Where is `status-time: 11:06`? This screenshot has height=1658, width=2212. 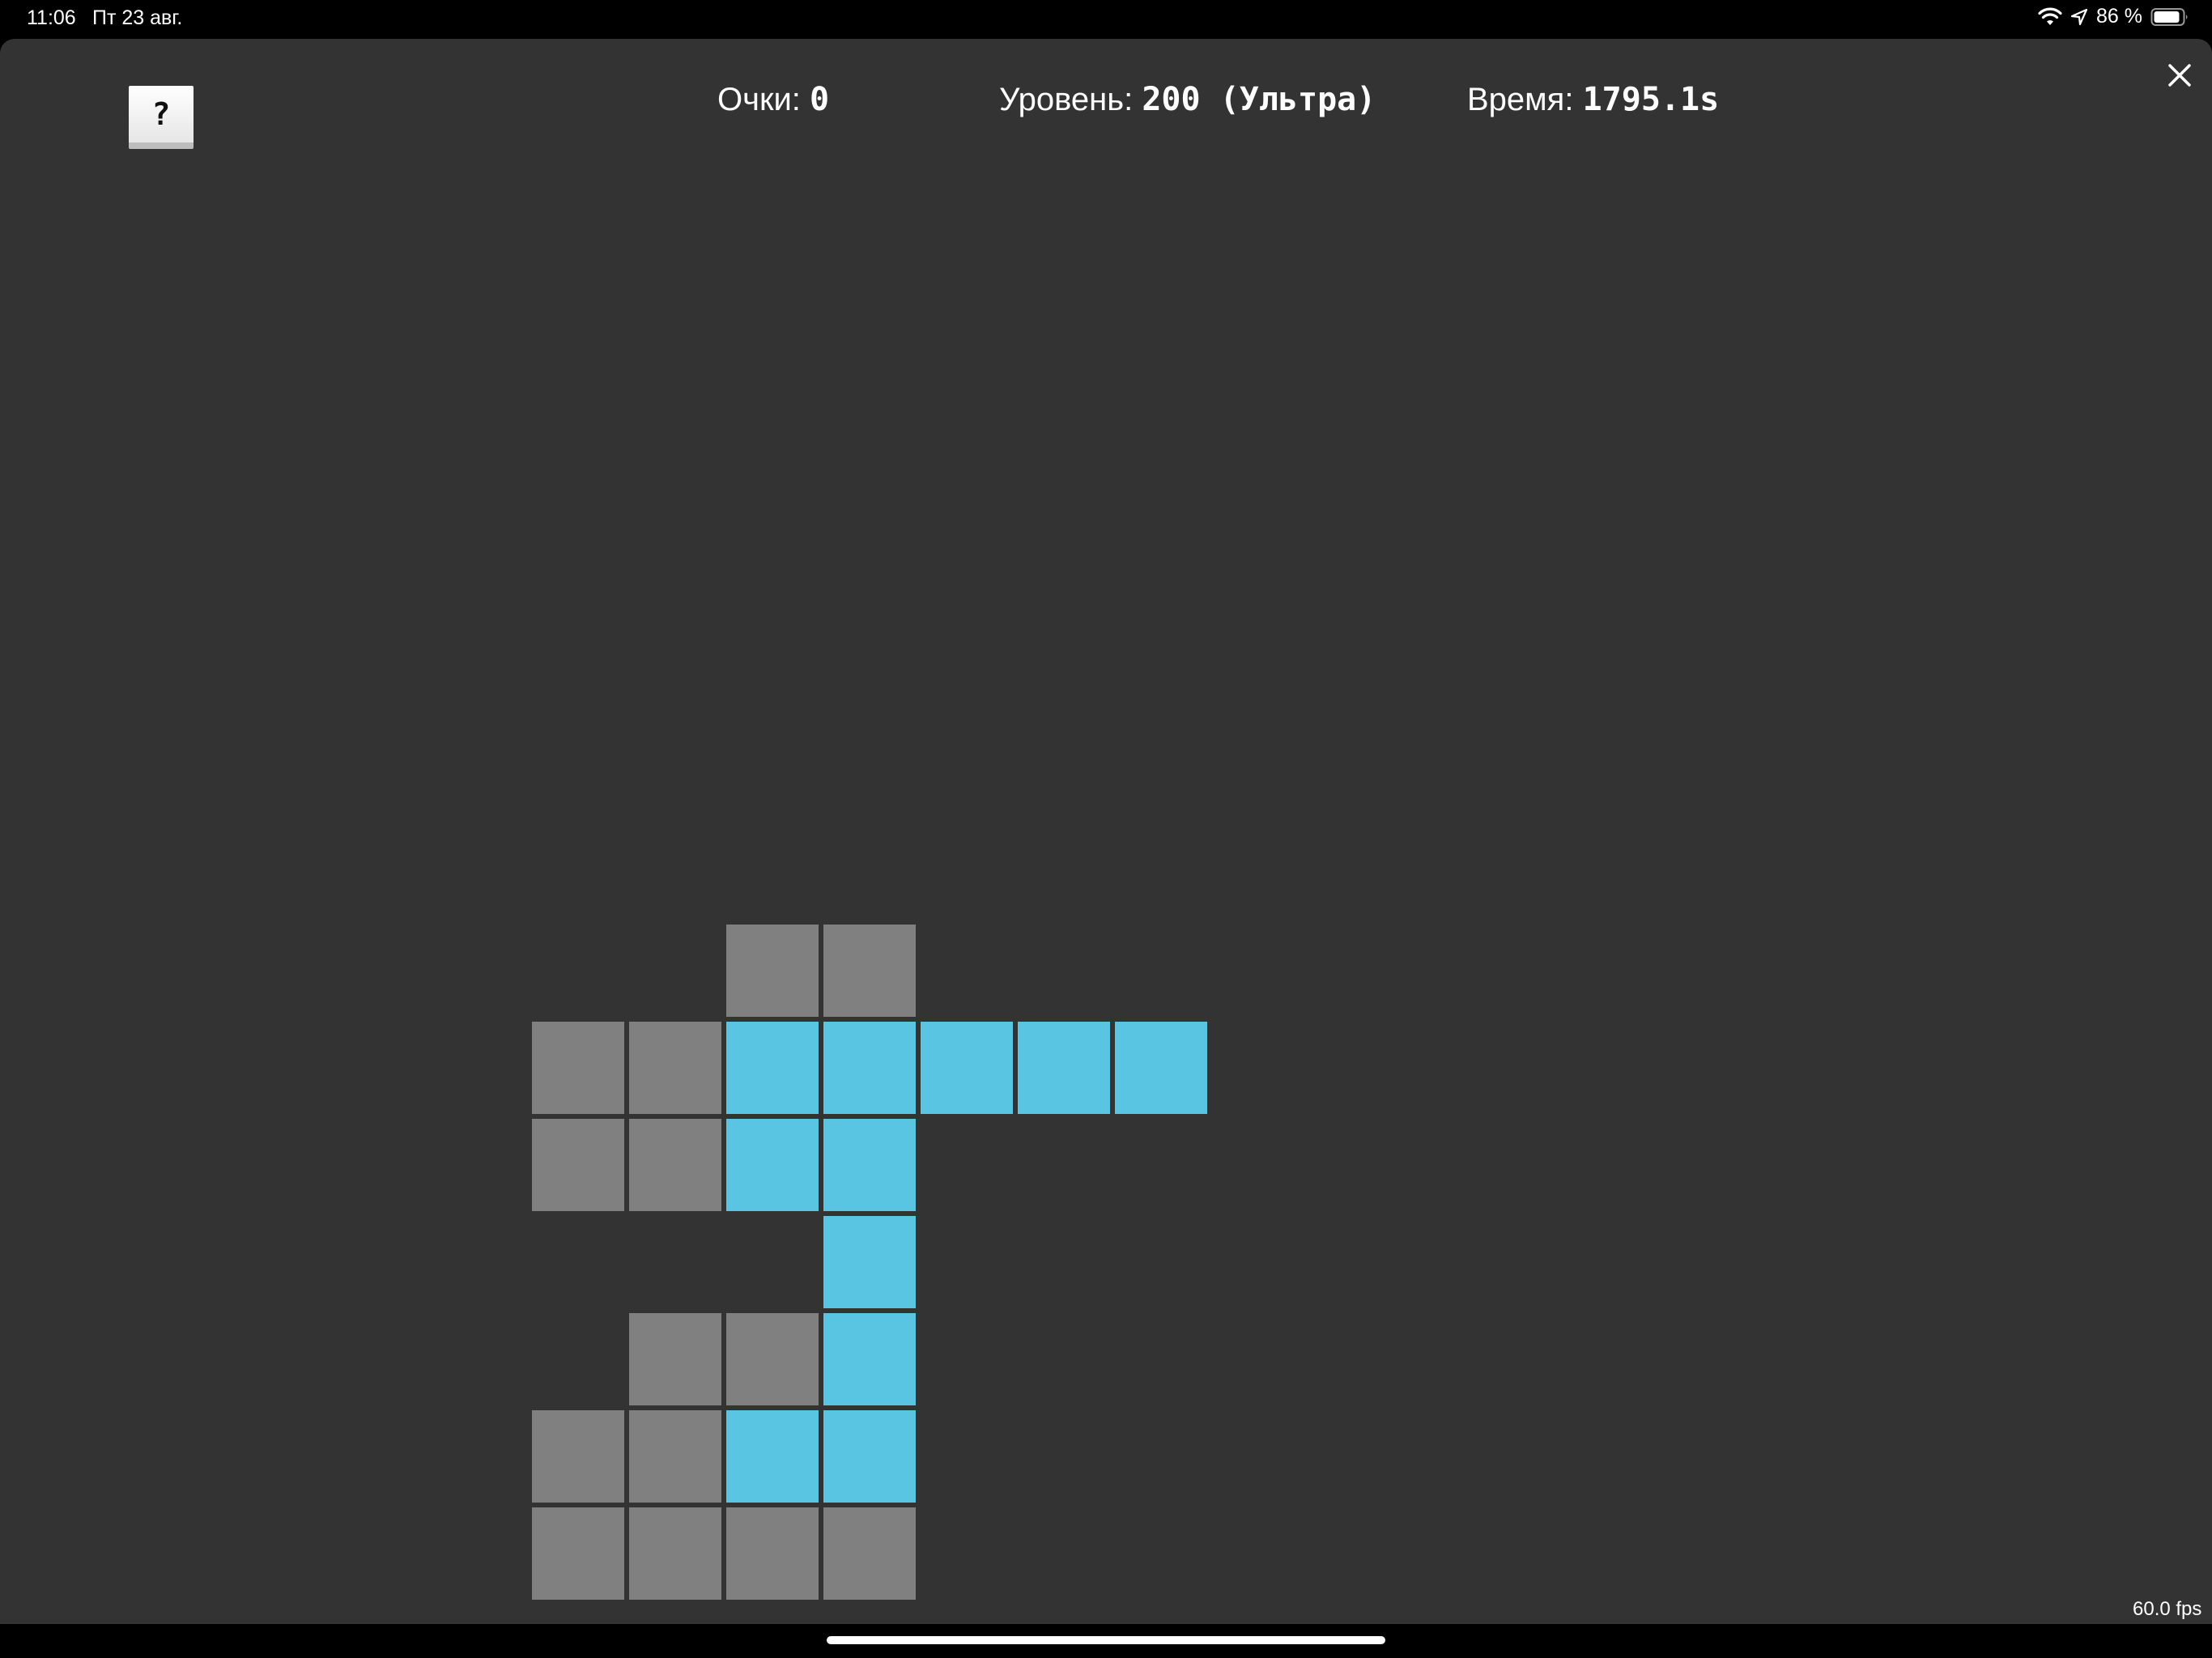
status-time: 11:06 is located at coordinates (52, 17).